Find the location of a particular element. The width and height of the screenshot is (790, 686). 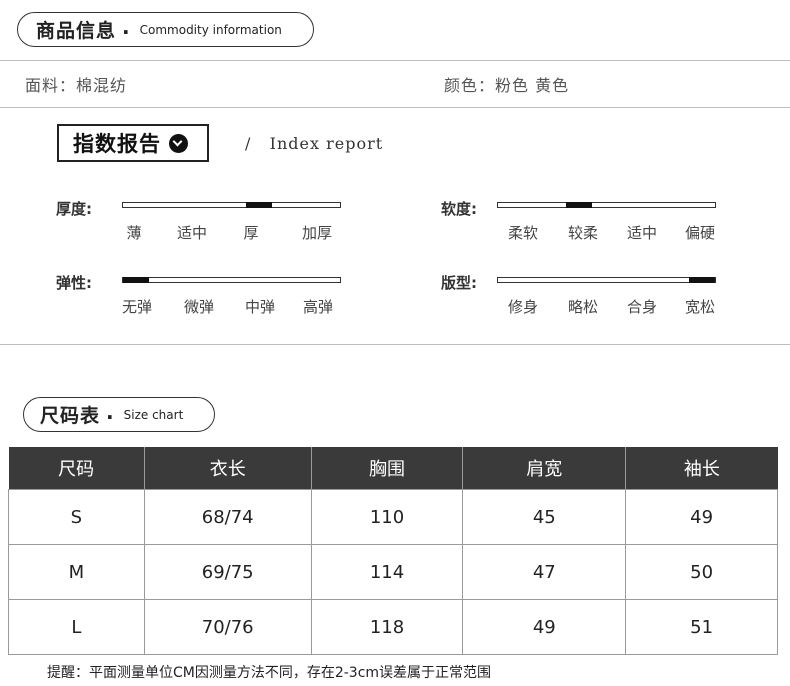

index-subtitle: / Index report is located at coordinates (314, 143).